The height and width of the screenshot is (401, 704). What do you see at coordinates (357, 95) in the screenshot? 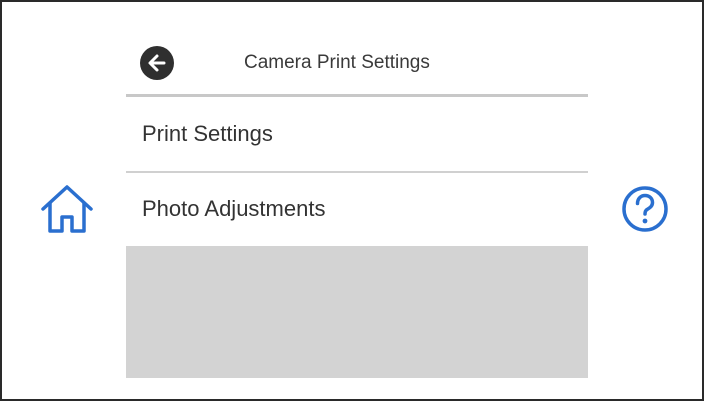
I see `header-divider` at bounding box center [357, 95].